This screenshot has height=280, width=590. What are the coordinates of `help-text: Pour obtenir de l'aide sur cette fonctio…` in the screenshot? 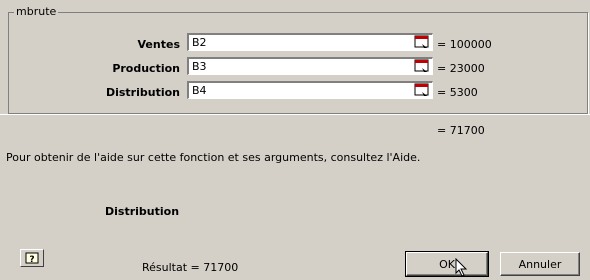 It's located at (213, 157).